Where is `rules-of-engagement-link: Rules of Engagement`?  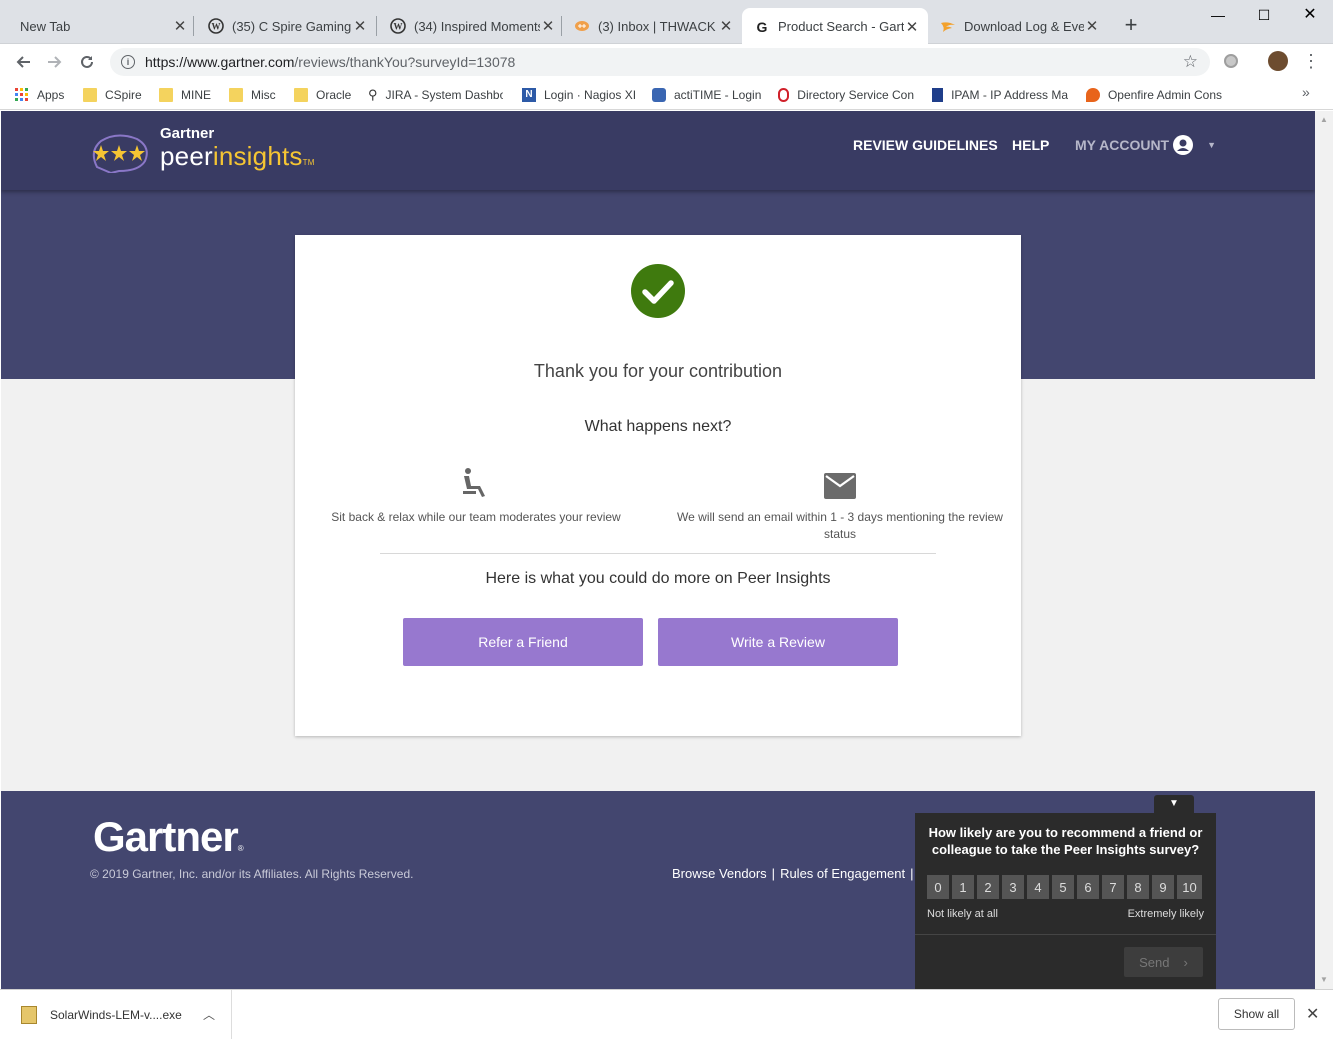
rules-of-engagement-link: Rules of Engagement is located at coordinates (842, 873).